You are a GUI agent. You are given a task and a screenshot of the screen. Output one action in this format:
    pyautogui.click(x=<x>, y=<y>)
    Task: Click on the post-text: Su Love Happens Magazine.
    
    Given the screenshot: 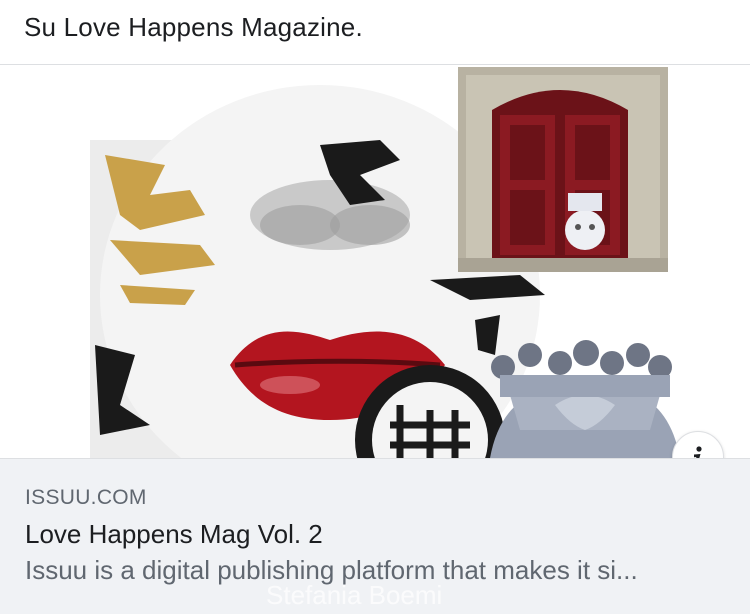 What is the action you would take?
    pyautogui.click(x=193, y=27)
    